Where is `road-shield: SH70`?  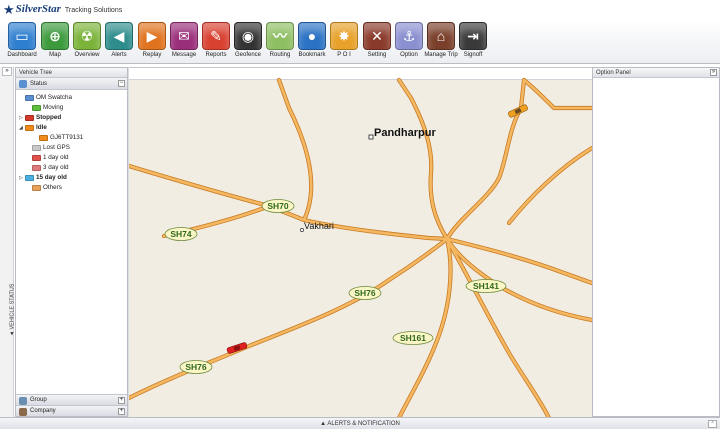 road-shield: SH70 is located at coordinates (278, 206).